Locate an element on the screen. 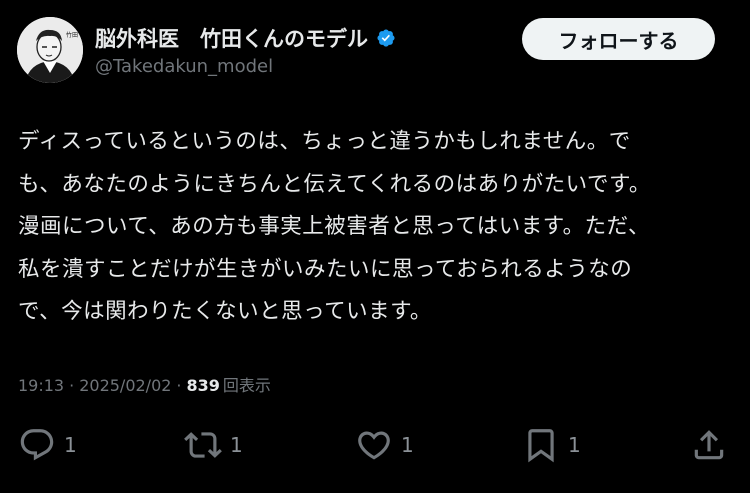 The width and height of the screenshot is (750, 493). verified-badge-icon is located at coordinates (386, 38).